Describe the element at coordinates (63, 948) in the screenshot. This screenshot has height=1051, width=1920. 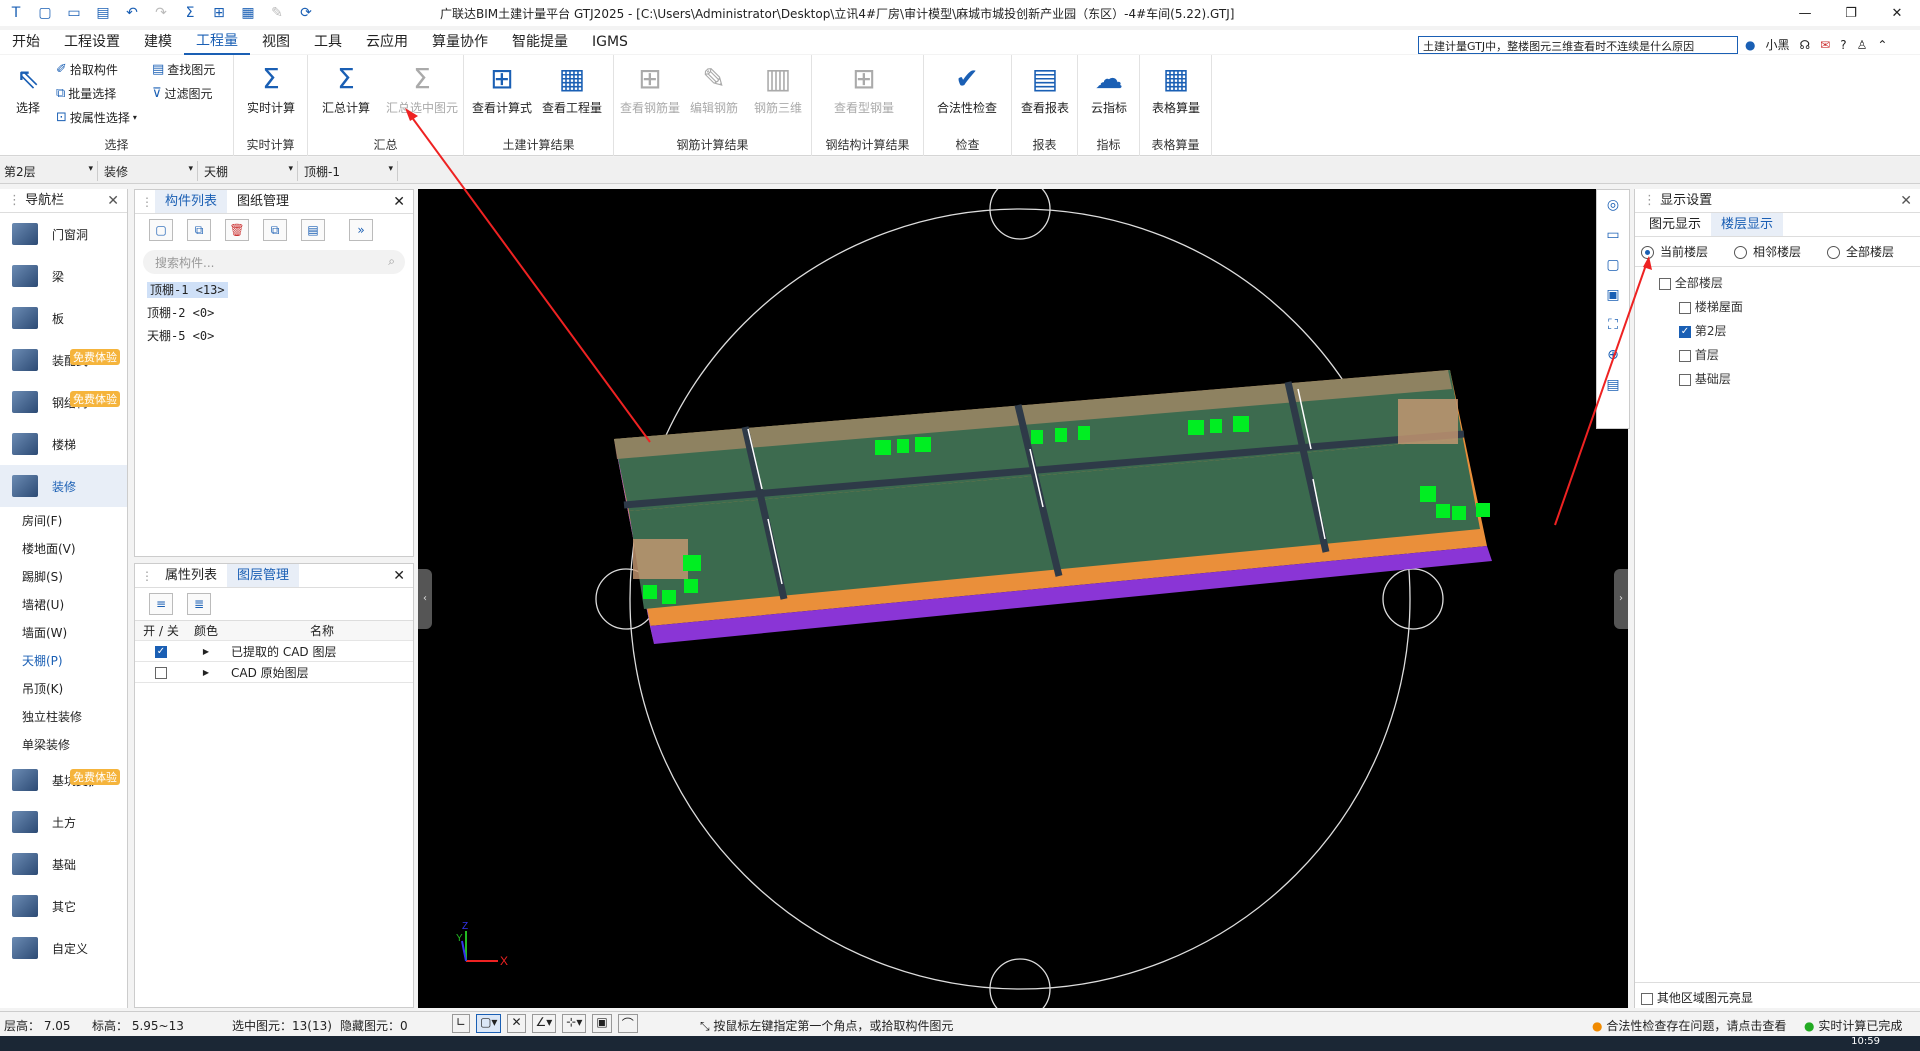
I see `nav-category: 自定义` at that location.